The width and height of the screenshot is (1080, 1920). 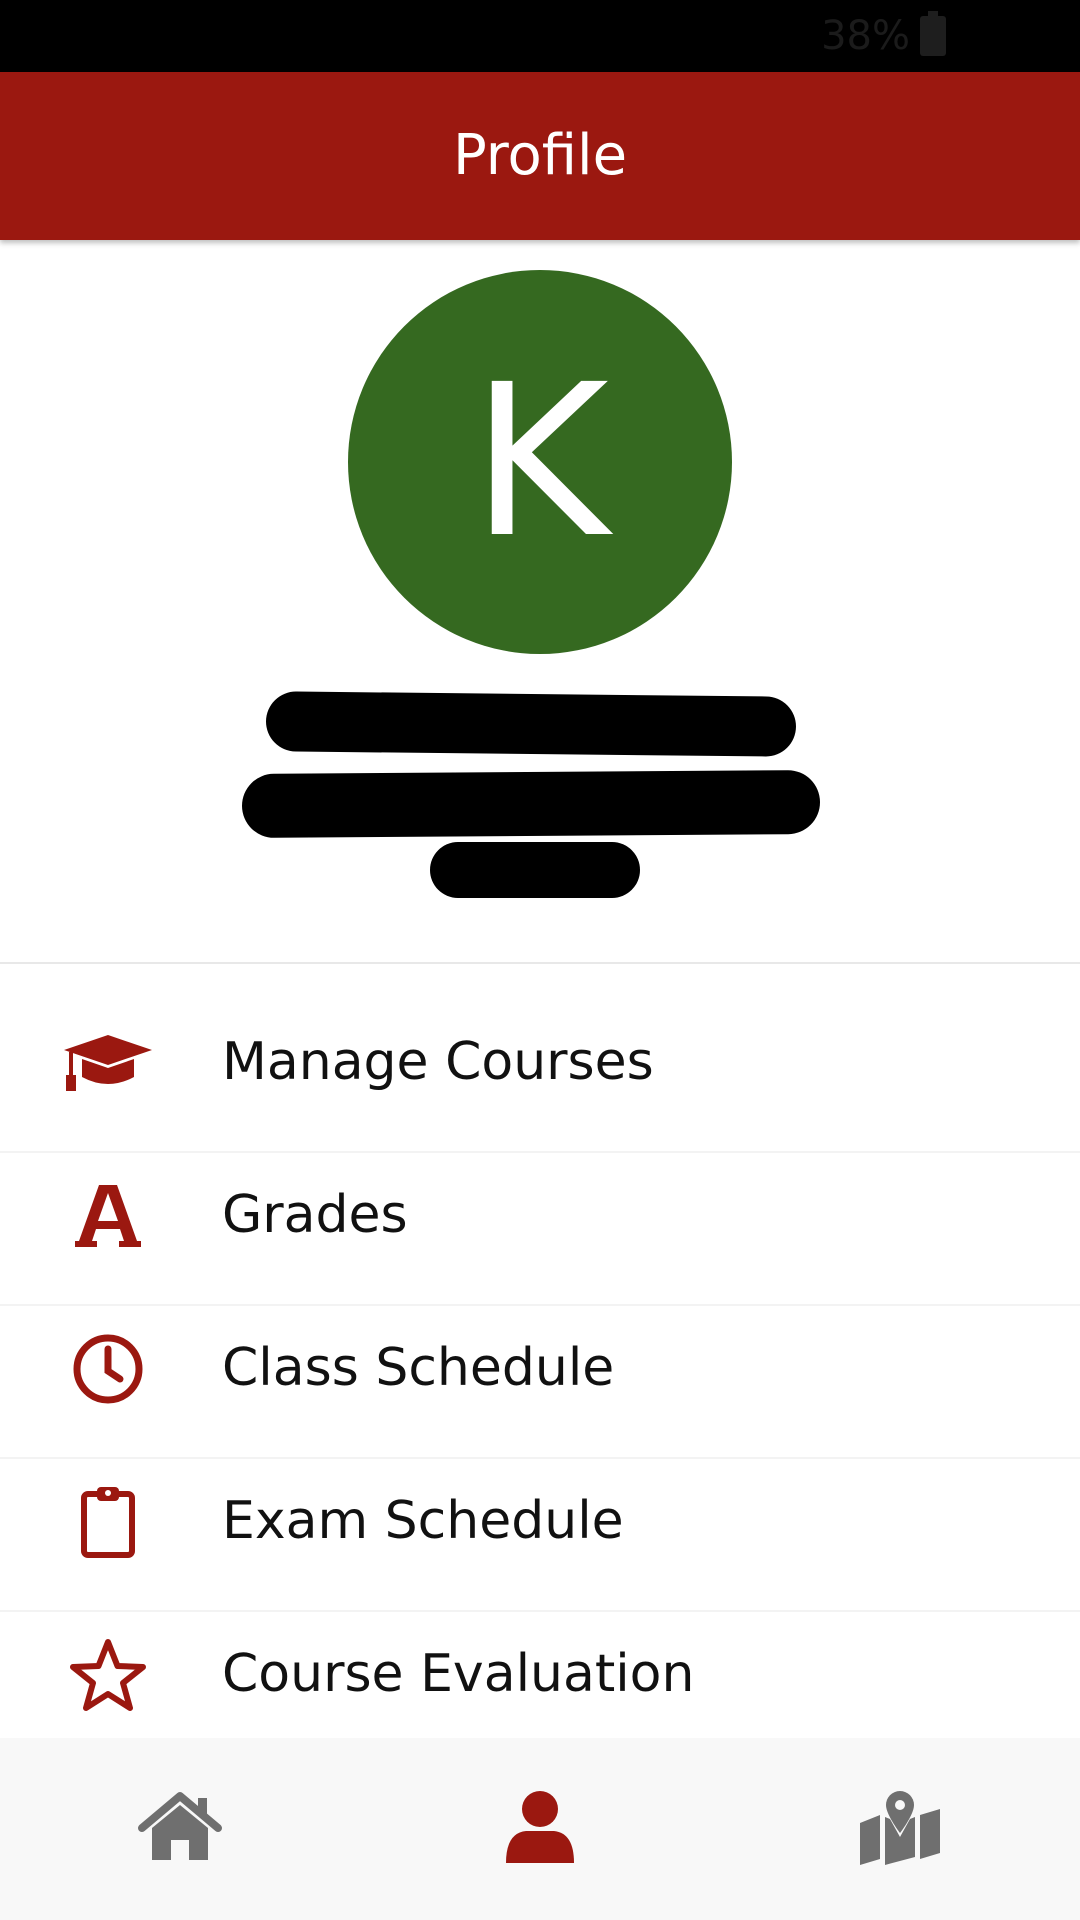 What do you see at coordinates (108, 1521) in the screenshot?
I see `clipboard-icon` at bounding box center [108, 1521].